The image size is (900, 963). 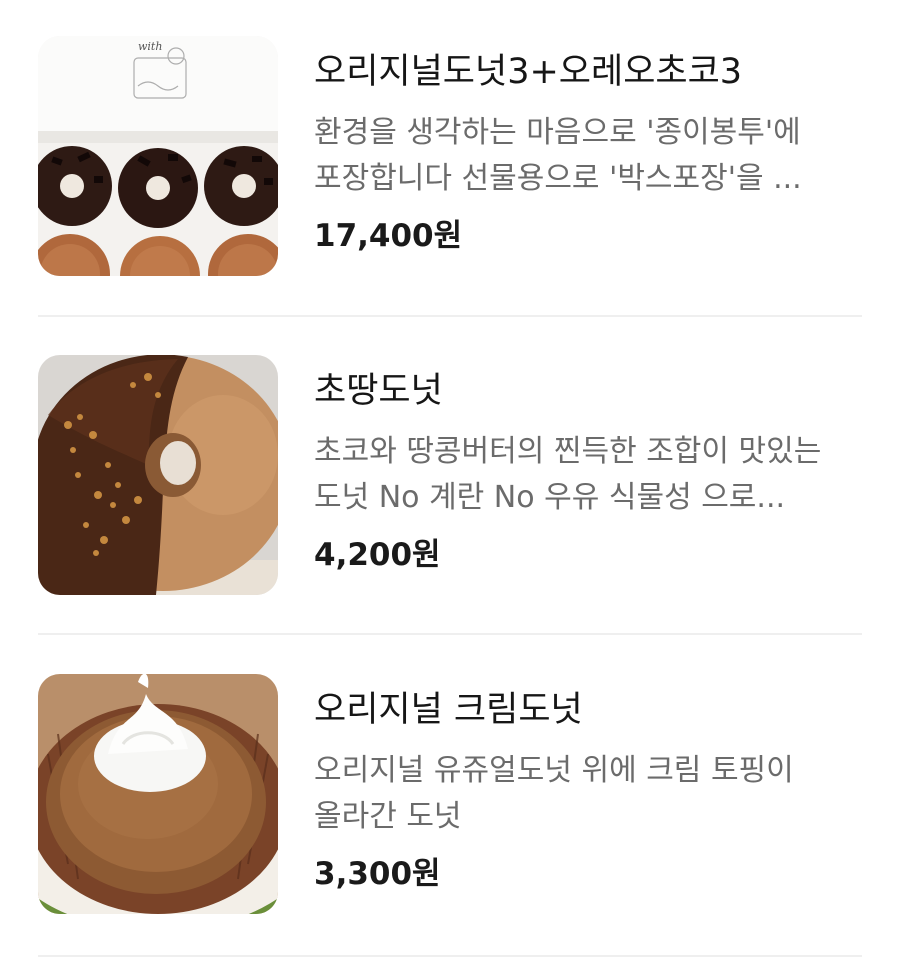 What do you see at coordinates (158, 794) in the screenshot?
I see `cream-donut-photo` at bounding box center [158, 794].